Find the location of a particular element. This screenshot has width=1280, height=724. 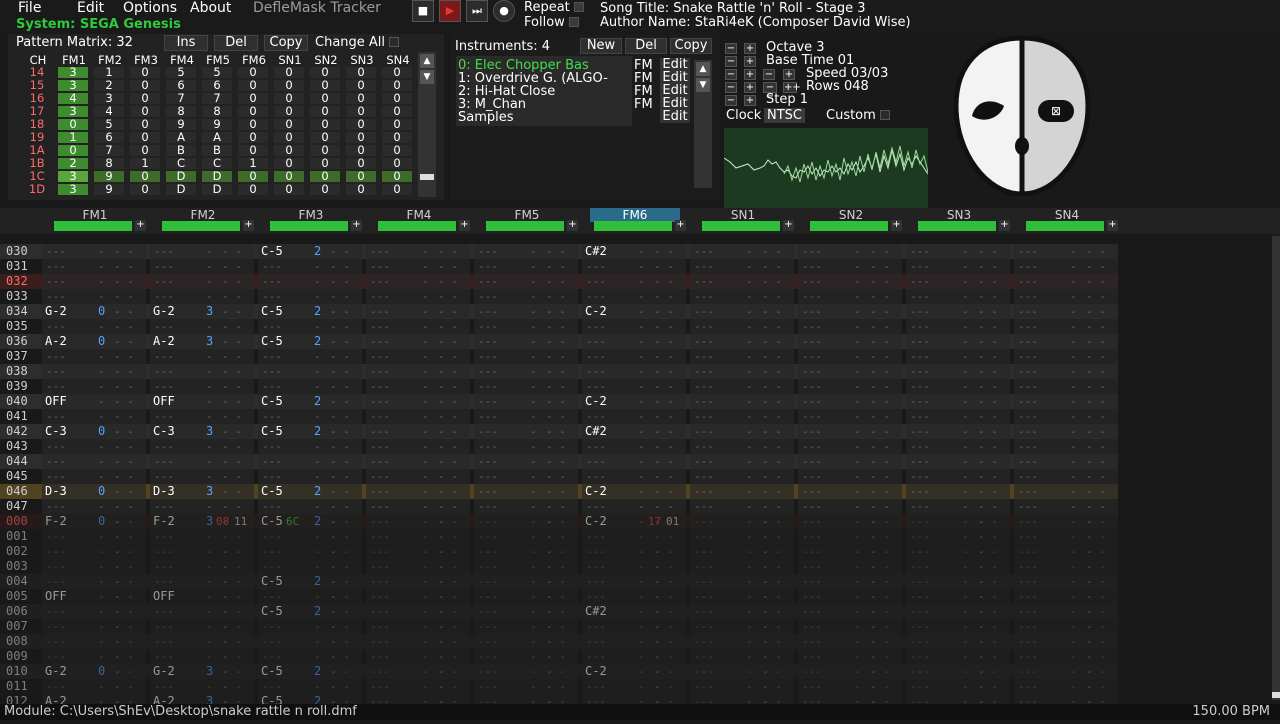

follow-toggle: Follow is located at coordinates (553, 22).